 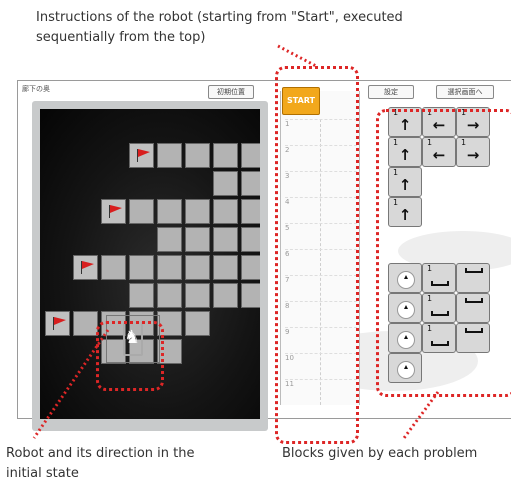 I want to click on blocks-caption: Blocks given by each problem, so click(x=380, y=453).